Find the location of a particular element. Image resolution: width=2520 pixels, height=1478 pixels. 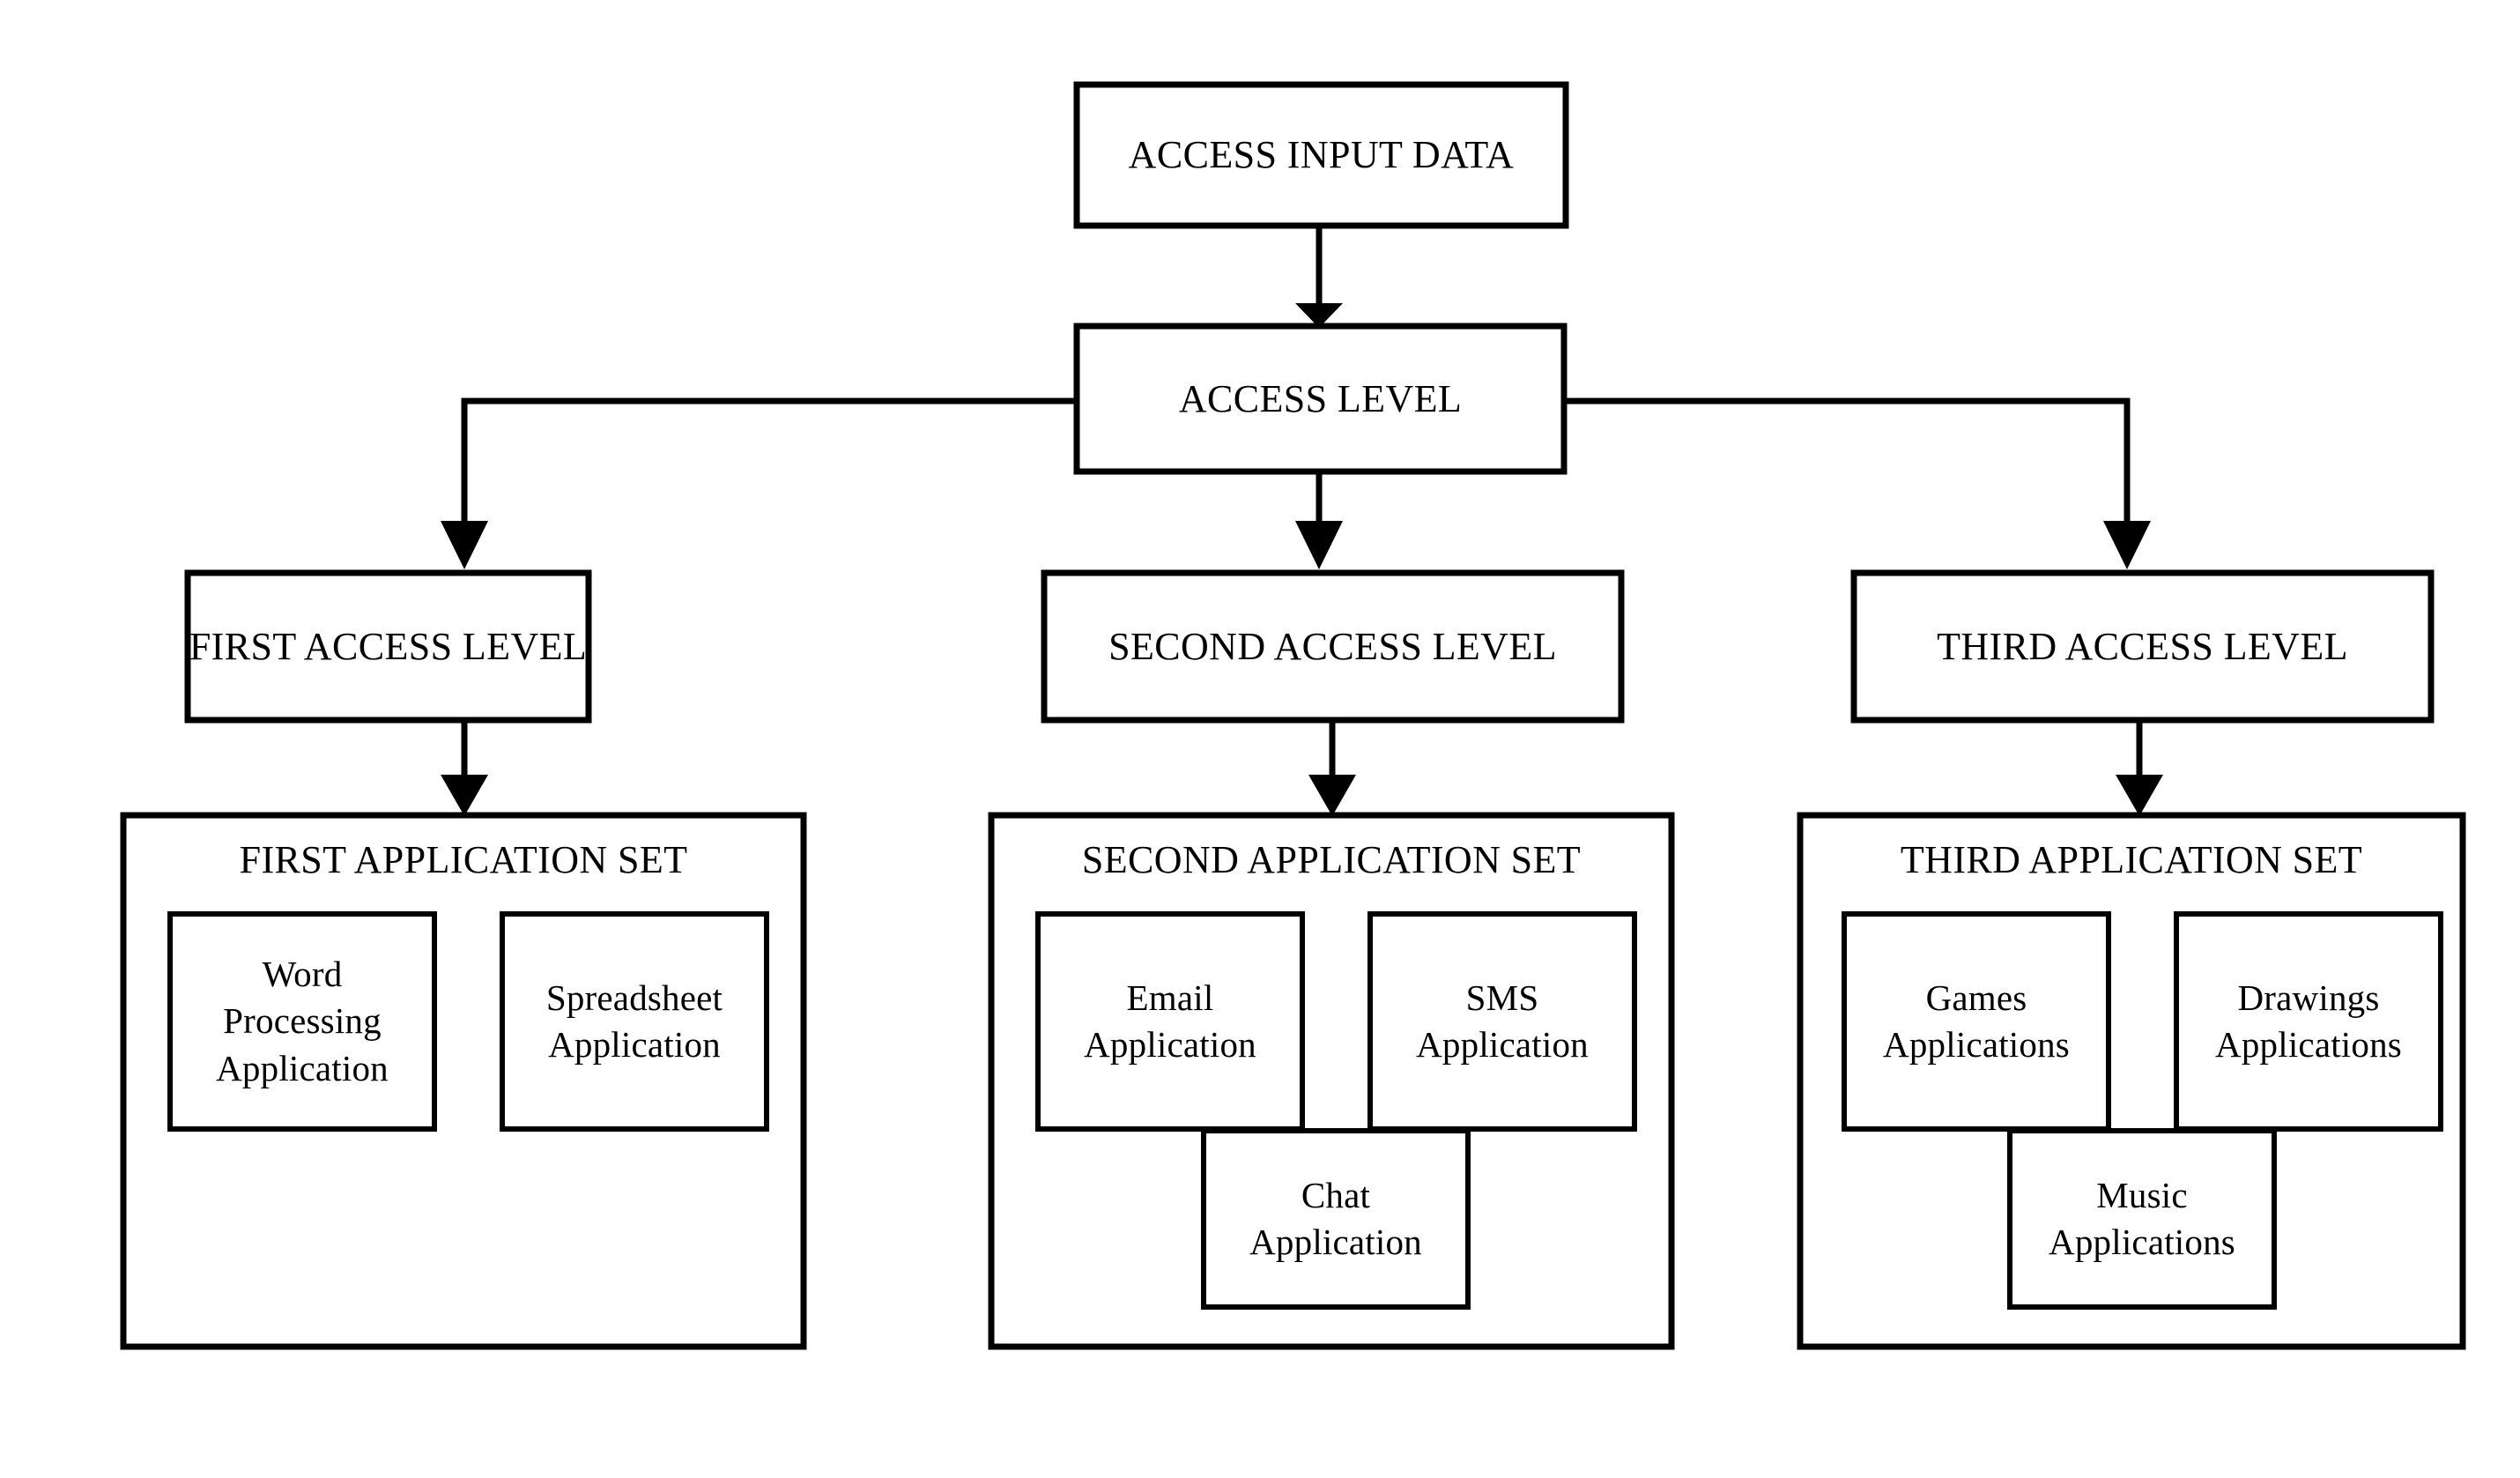

node-first-access-level is located at coordinates (388, 646).